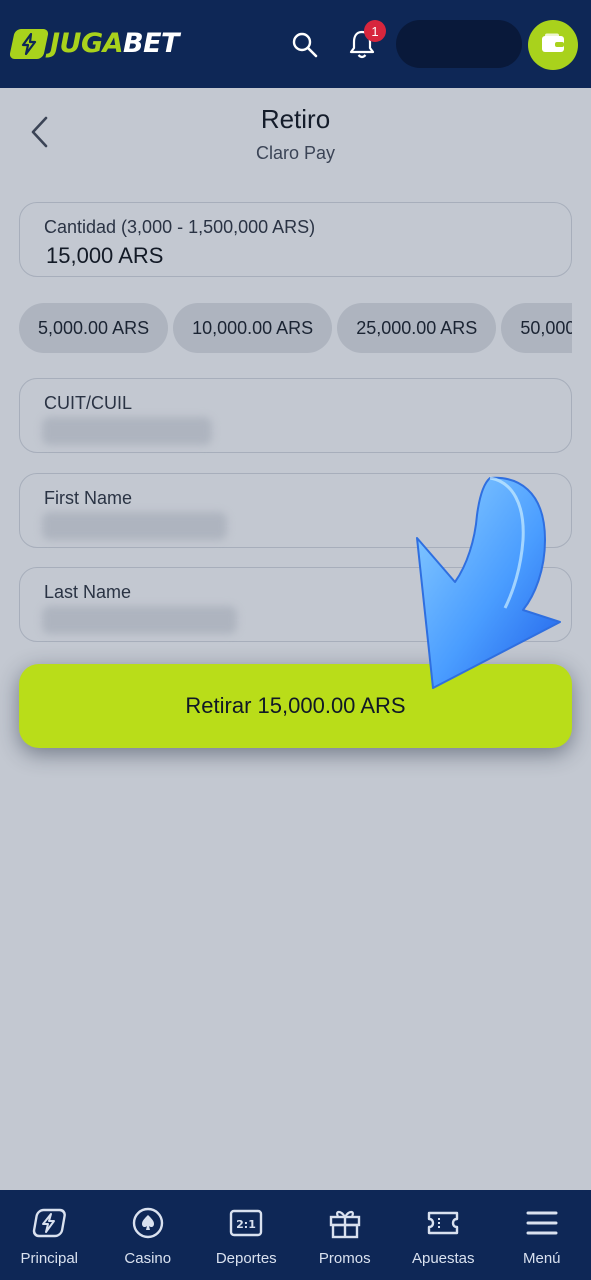  I want to click on spade-icon, so click(148, 1223).